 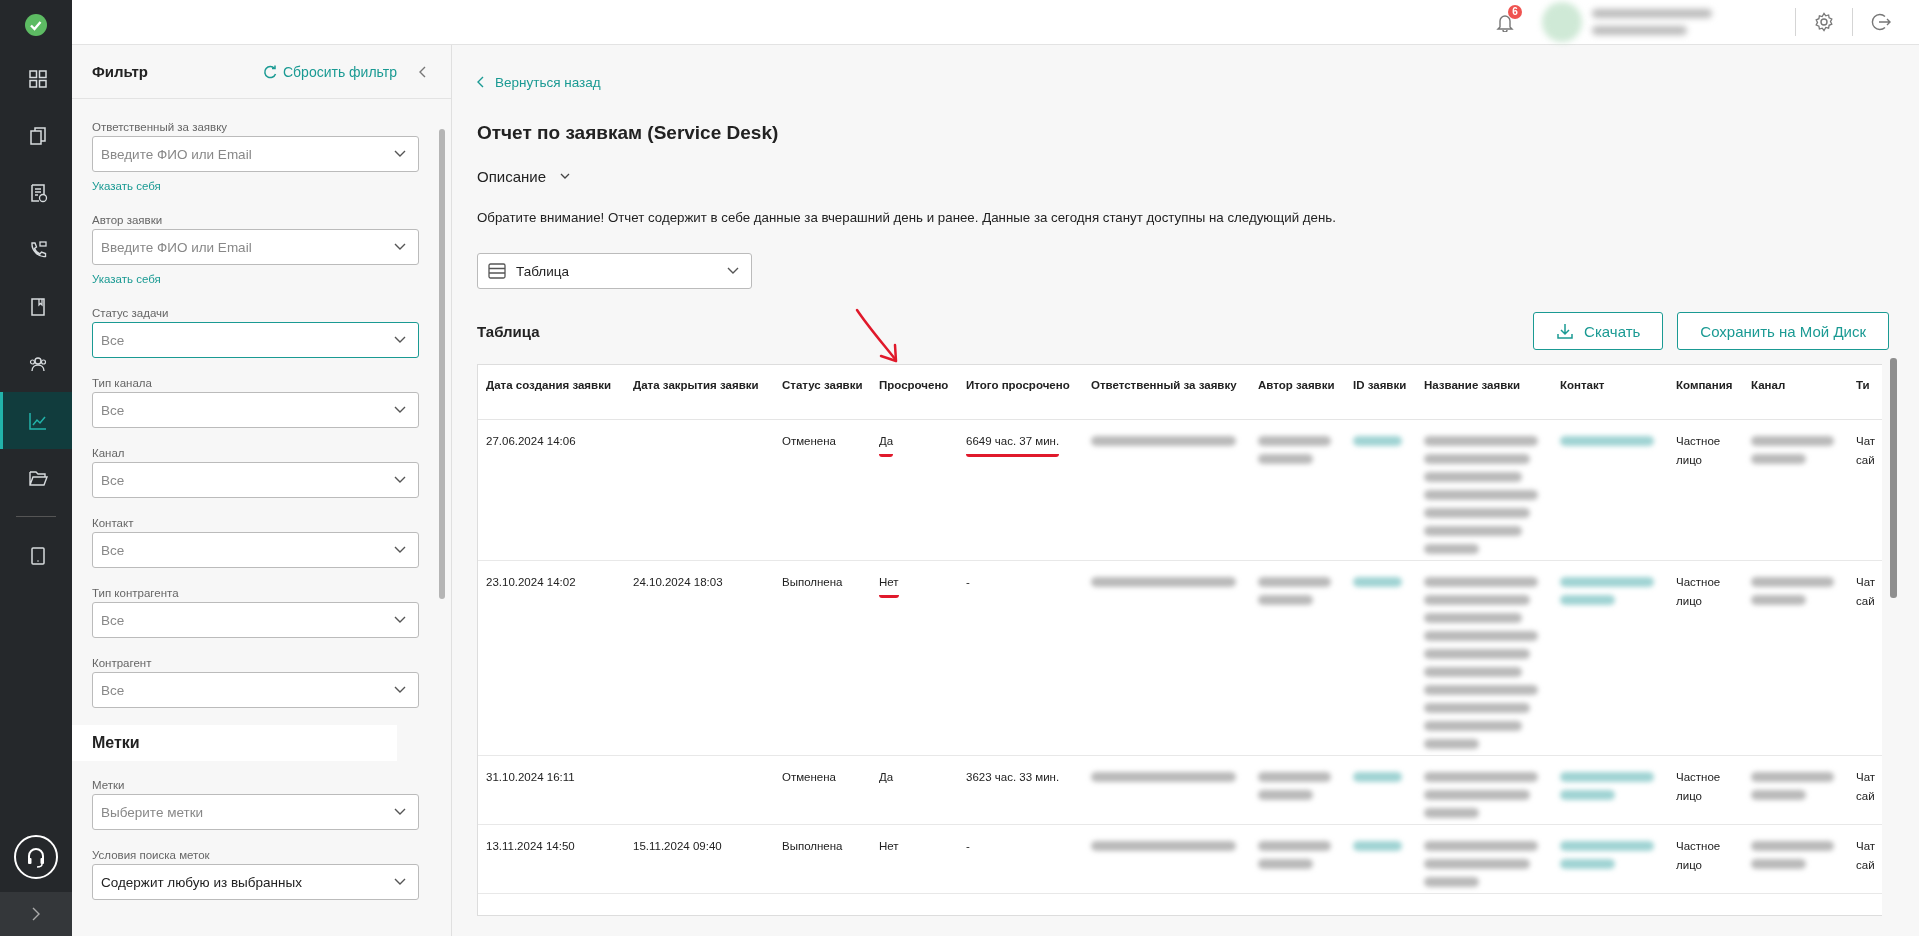 I want to click on nav-item, so click(x=36, y=420).